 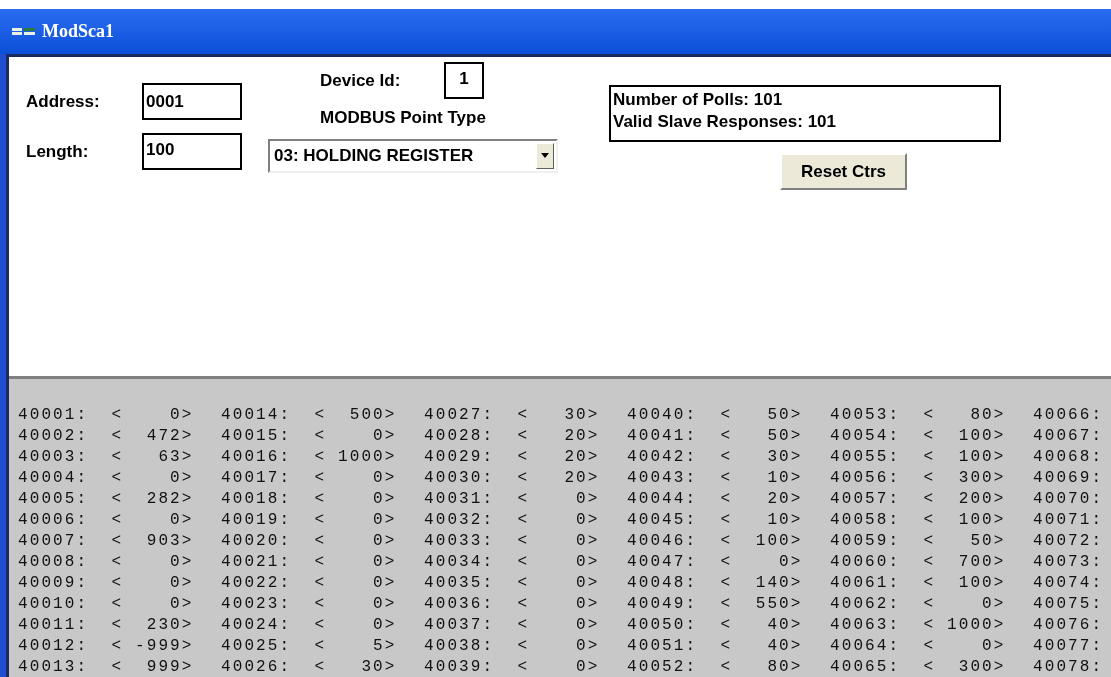 What do you see at coordinates (512, 646) in the screenshot?
I see `register-value: 40038: < 0>` at bounding box center [512, 646].